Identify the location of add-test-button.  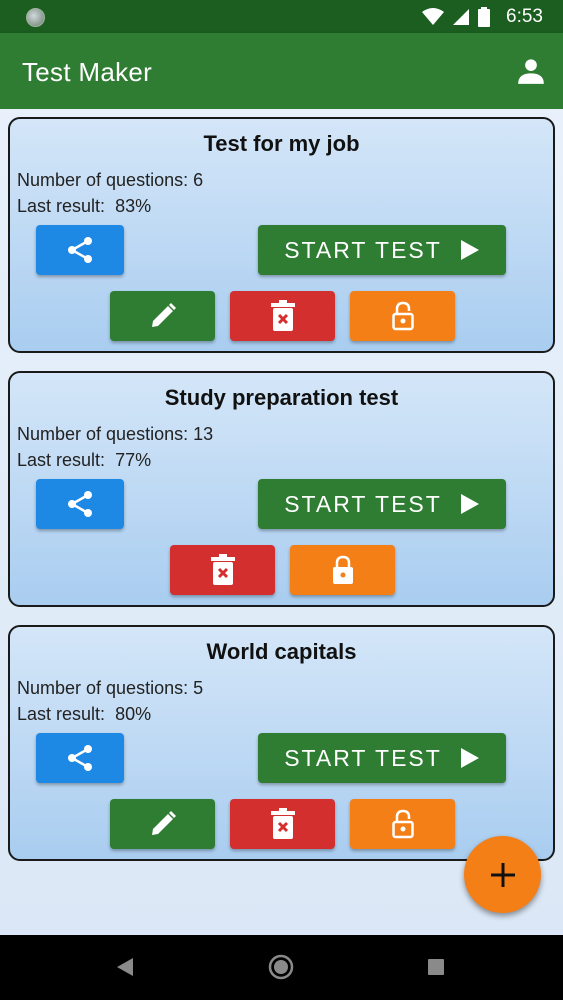
(502, 874).